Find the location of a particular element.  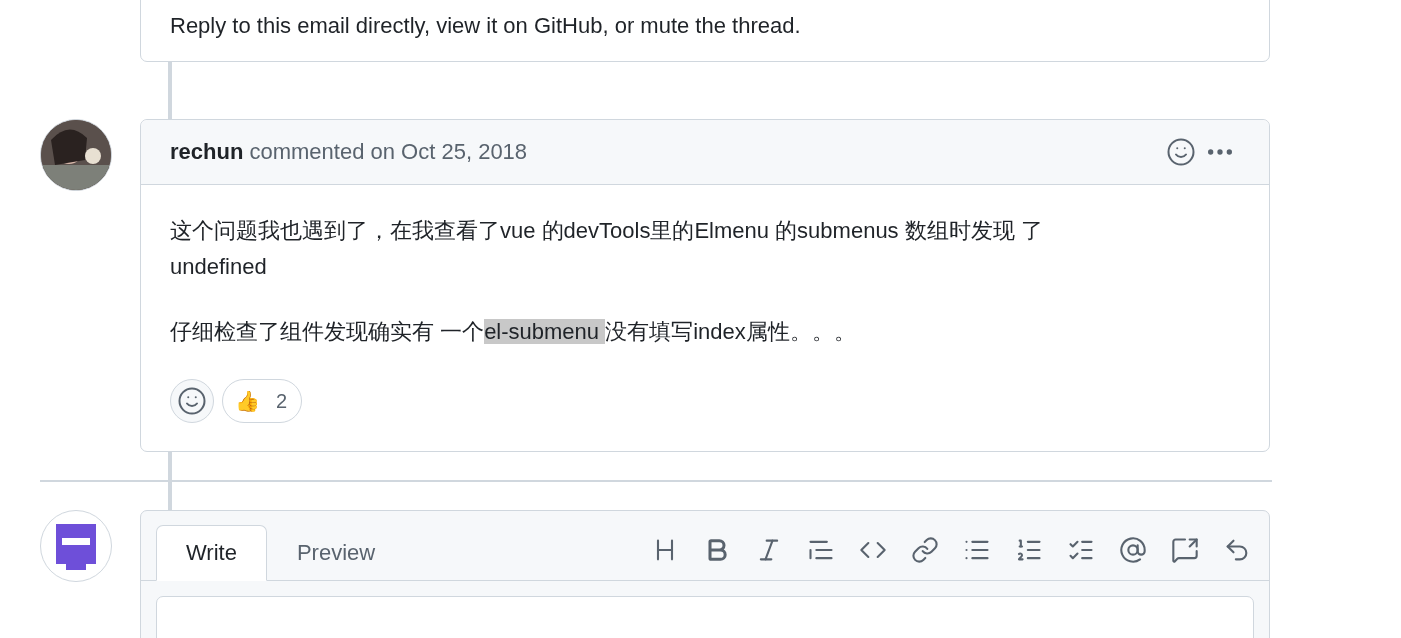

editor-tab: Write is located at coordinates (211, 553).